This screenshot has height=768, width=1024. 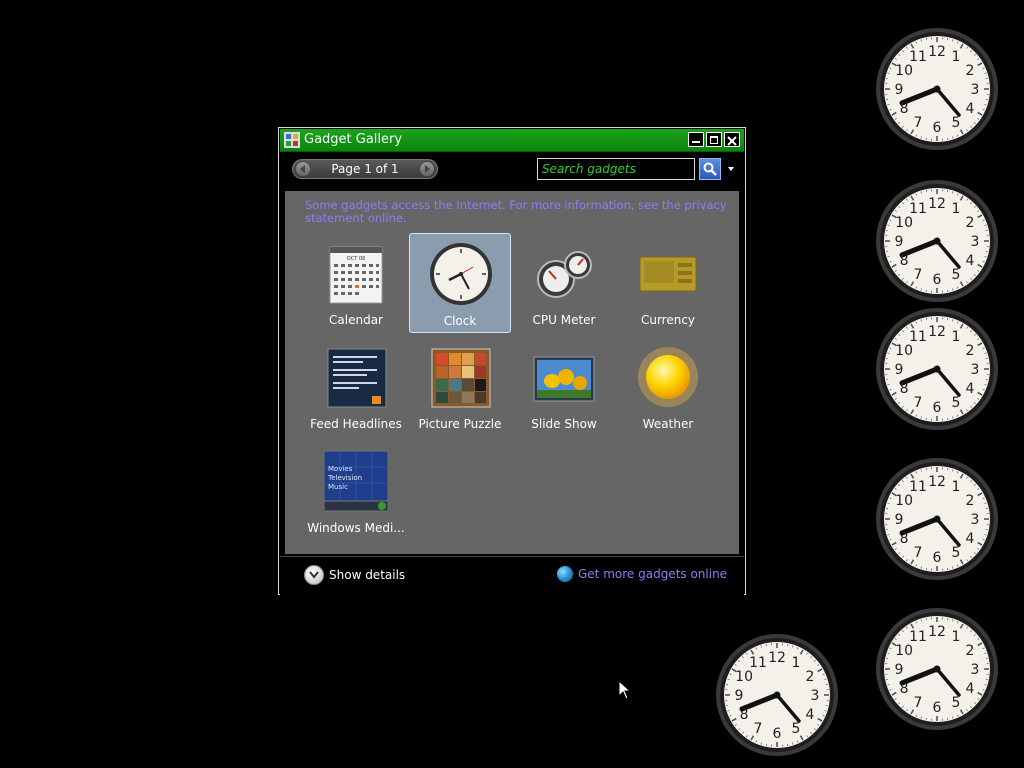 I want to click on next-page-button, so click(x=427, y=169).